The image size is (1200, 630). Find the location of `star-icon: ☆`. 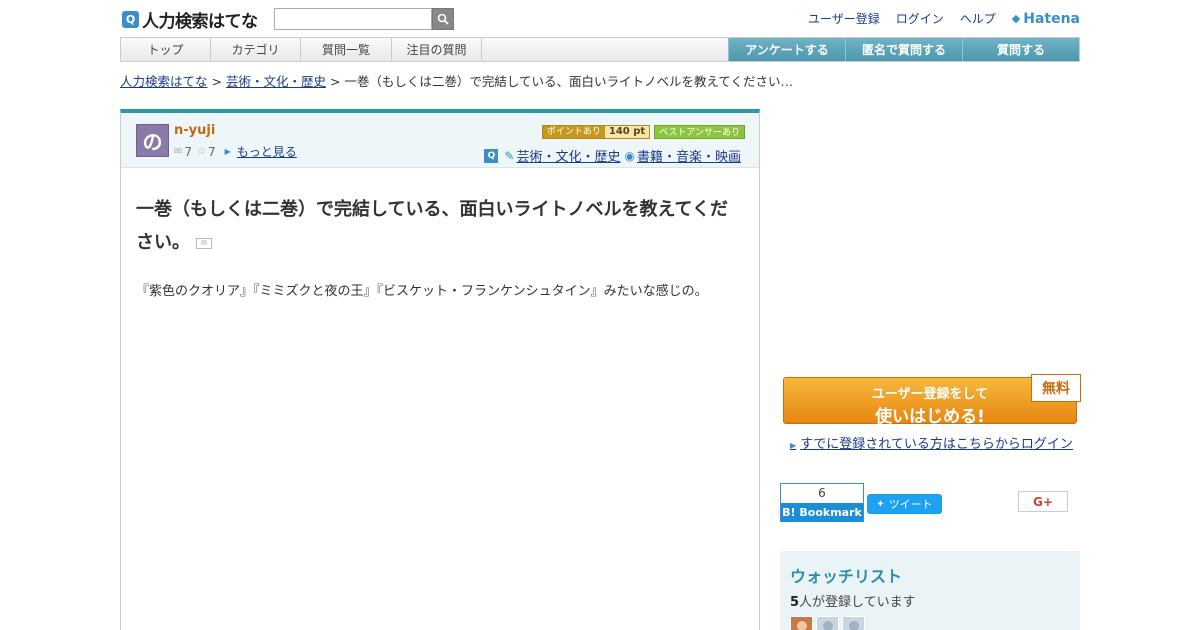

star-icon: ☆ is located at coordinates (201, 151).